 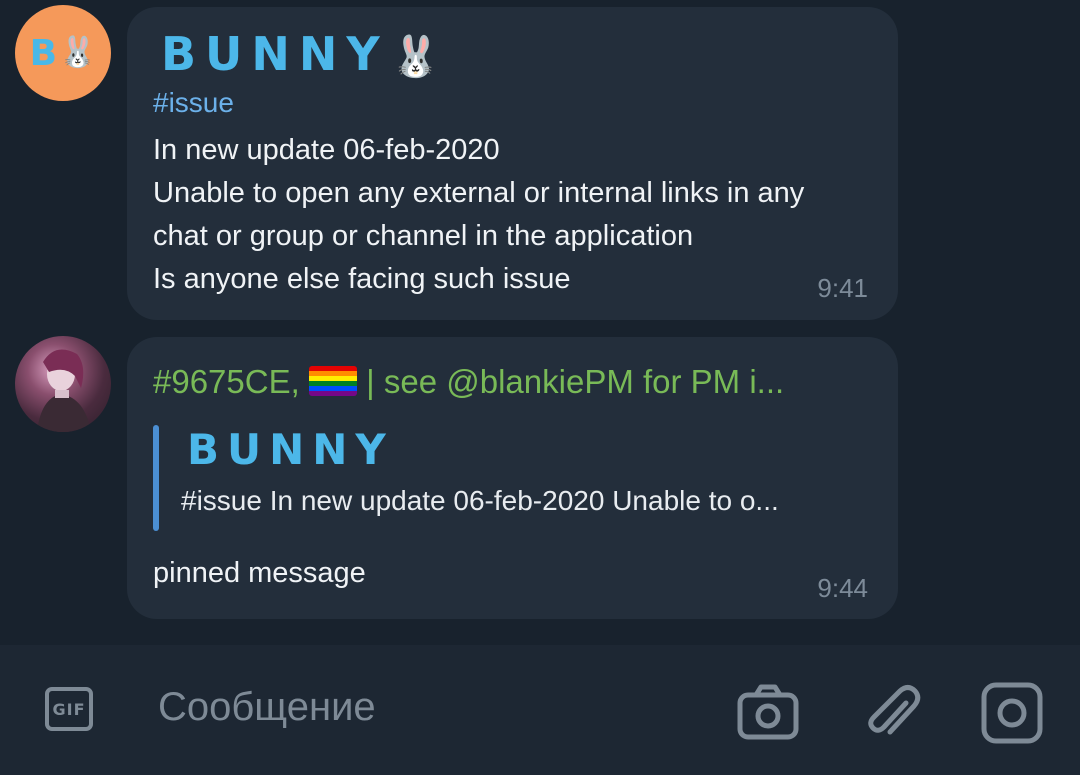 I want to click on sender-name-prefix: #9675CE,, so click(x=226, y=381).